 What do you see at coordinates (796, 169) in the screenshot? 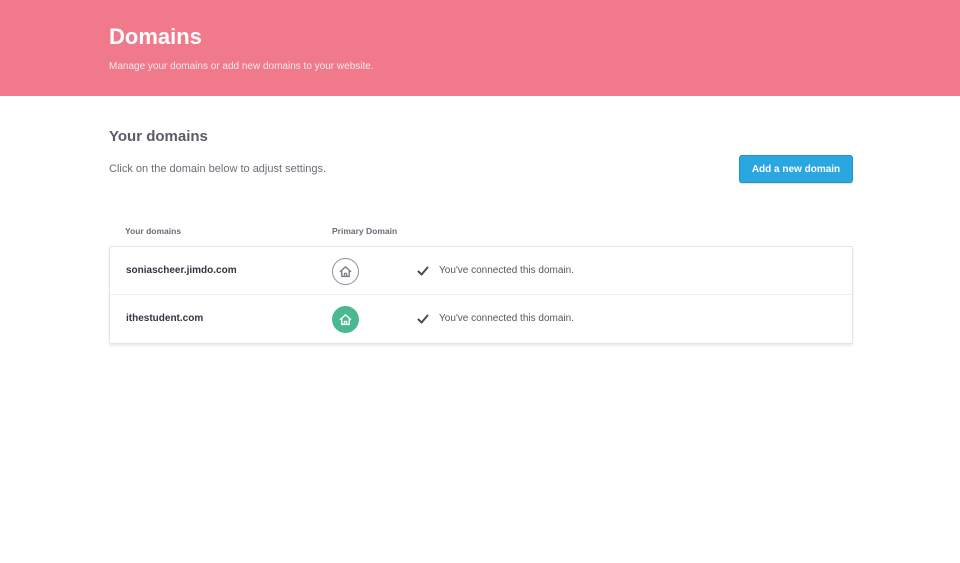
I see `add-domain-button: Add a new domain` at bounding box center [796, 169].